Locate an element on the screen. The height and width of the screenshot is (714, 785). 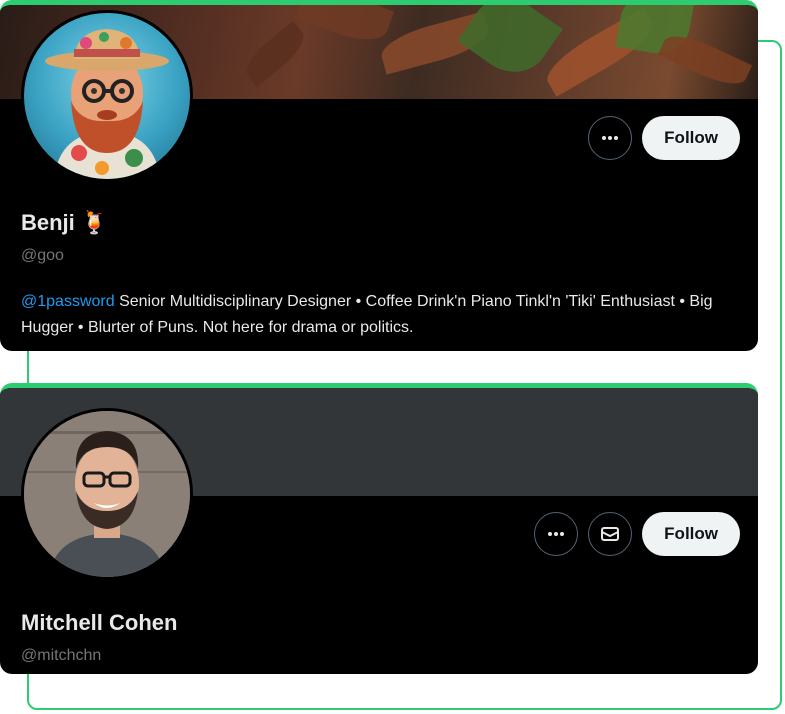
avatar-illustration is located at coordinates (107, 104).